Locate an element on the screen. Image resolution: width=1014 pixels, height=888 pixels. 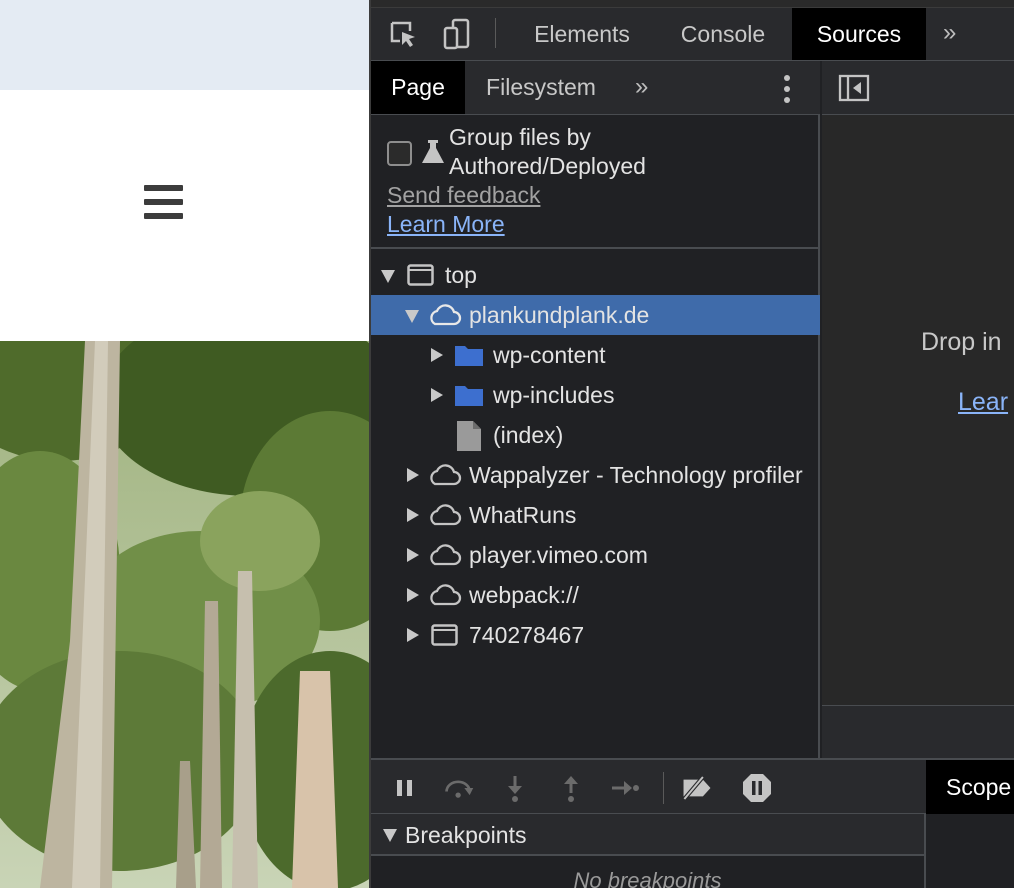
toolbar-separator is located at coordinates (495, 33).